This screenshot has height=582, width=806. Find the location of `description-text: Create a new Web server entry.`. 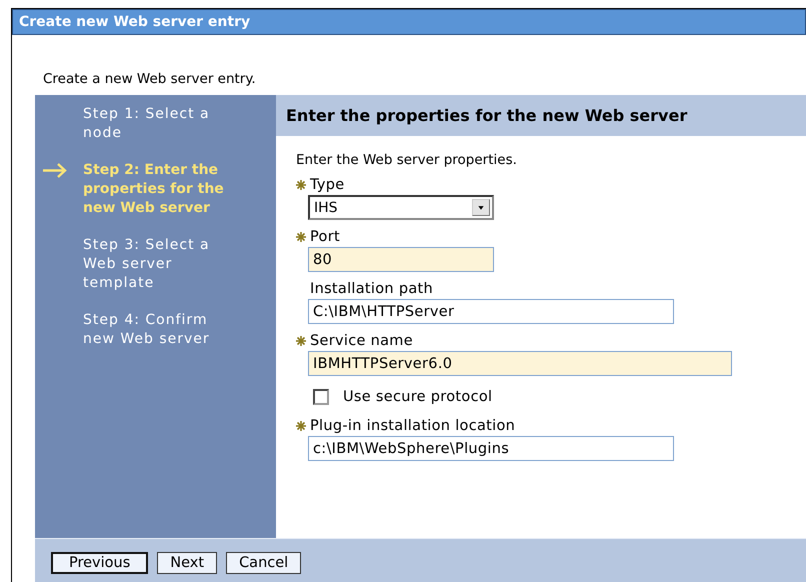

description-text: Create a new Web server entry. is located at coordinates (149, 79).